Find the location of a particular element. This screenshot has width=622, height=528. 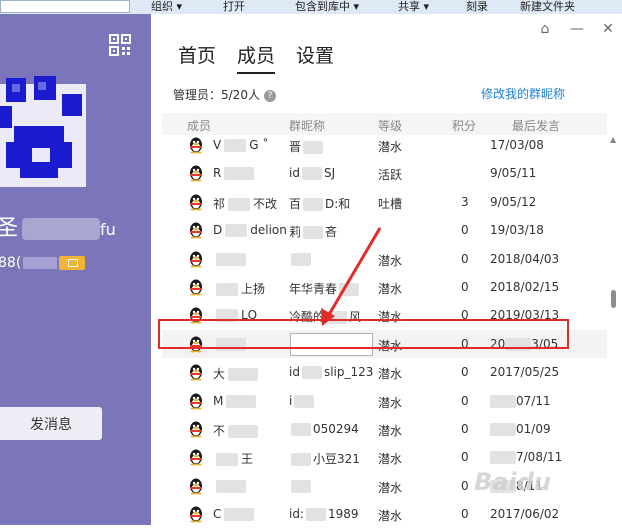

member-group-card: 年华青春 is located at coordinates (325, 288).